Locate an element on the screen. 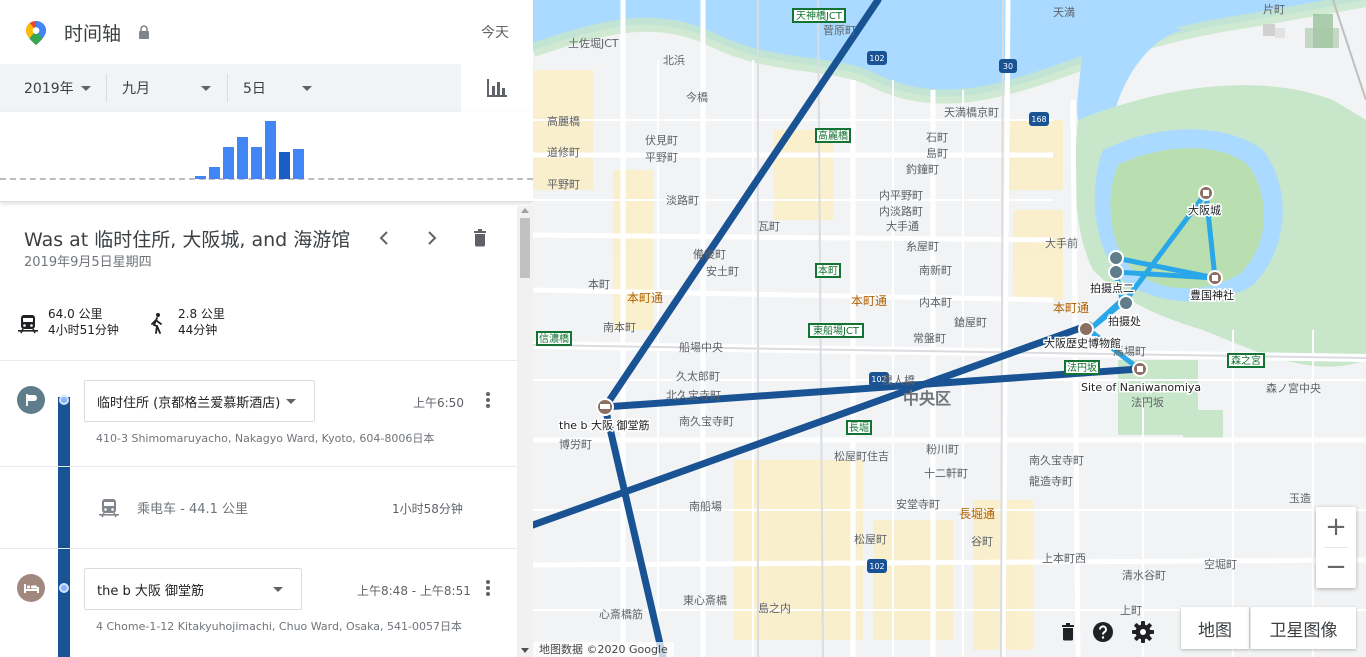 The height and width of the screenshot is (657, 1366). flag-icon is located at coordinates (31, 400).